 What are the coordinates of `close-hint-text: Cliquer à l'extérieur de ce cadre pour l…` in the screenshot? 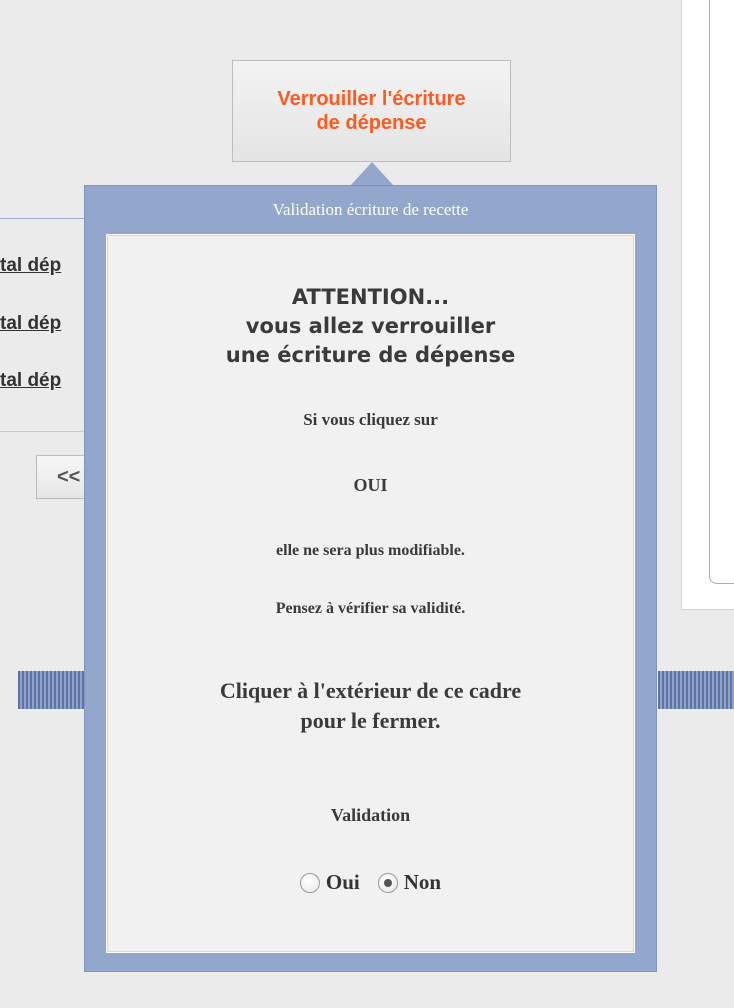 It's located at (370, 706).